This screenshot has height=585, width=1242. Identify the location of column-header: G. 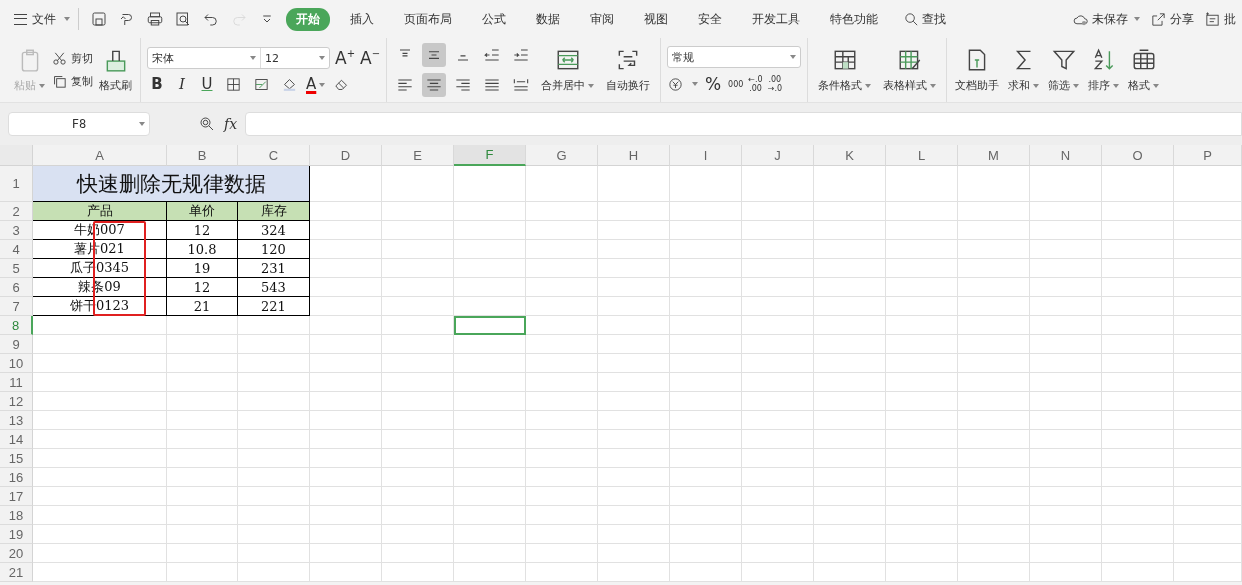
(562, 155).